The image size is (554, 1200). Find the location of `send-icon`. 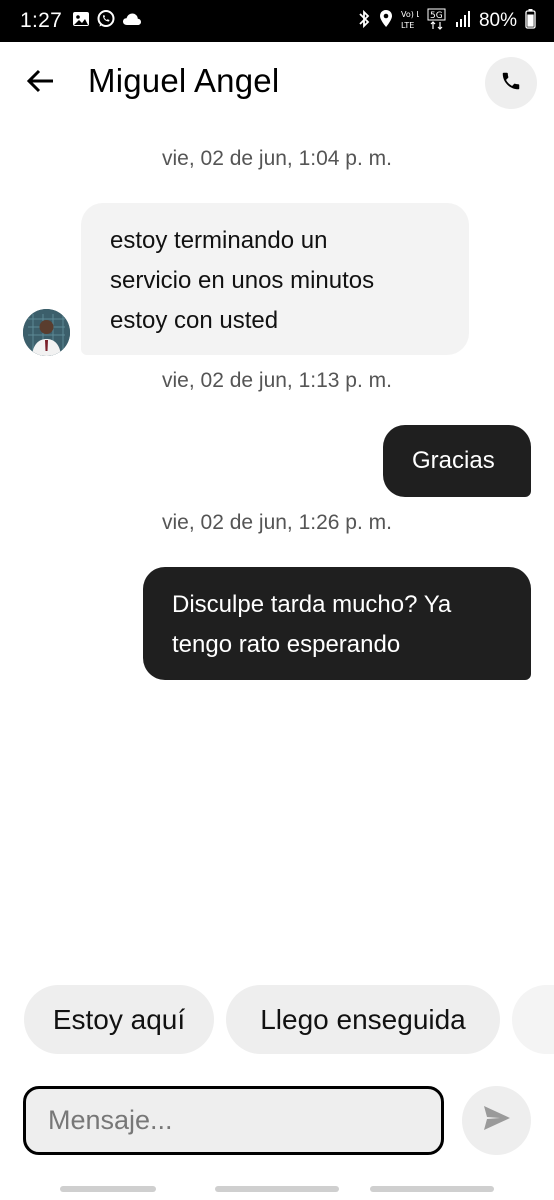

send-icon is located at coordinates (497, 1120).